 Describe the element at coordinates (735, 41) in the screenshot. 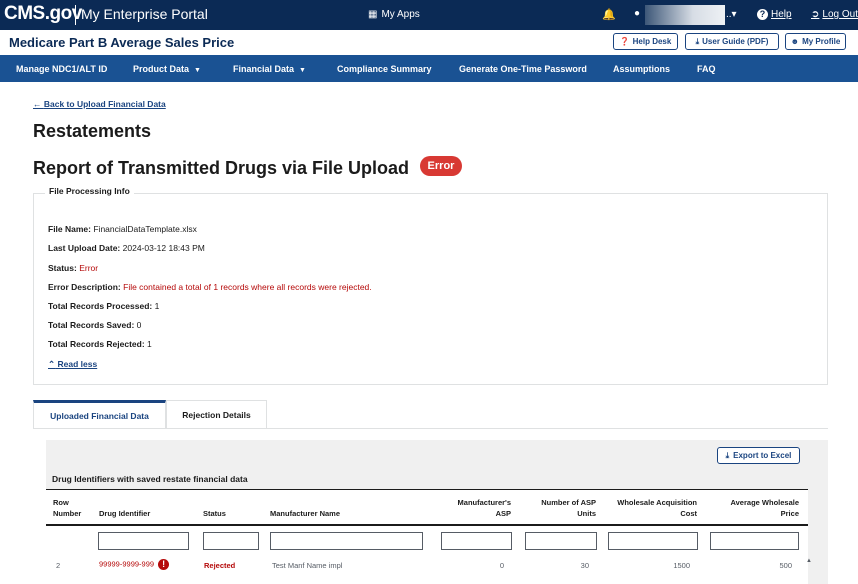

I see `user-guide-label: User Guide (PDF)` at that location.